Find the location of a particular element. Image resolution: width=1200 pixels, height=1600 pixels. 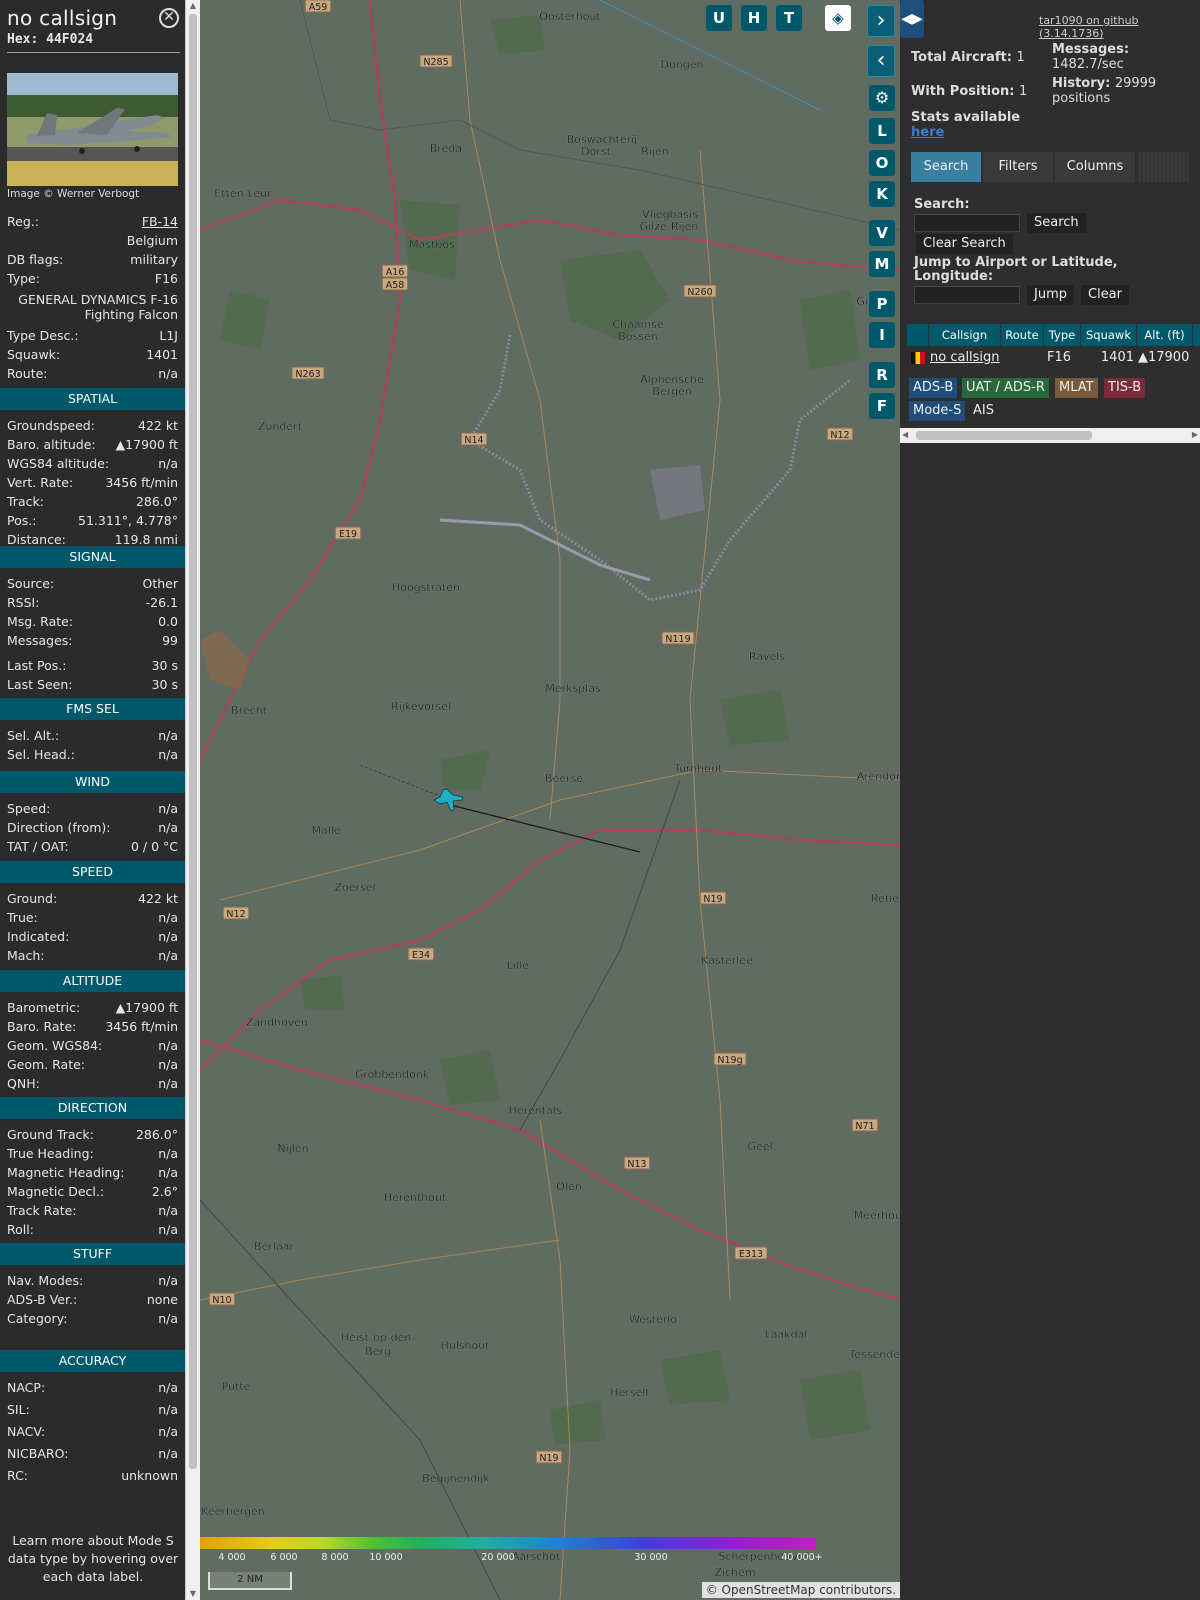

detail-label: Ground Track: is located at coordinates (50, 1135).